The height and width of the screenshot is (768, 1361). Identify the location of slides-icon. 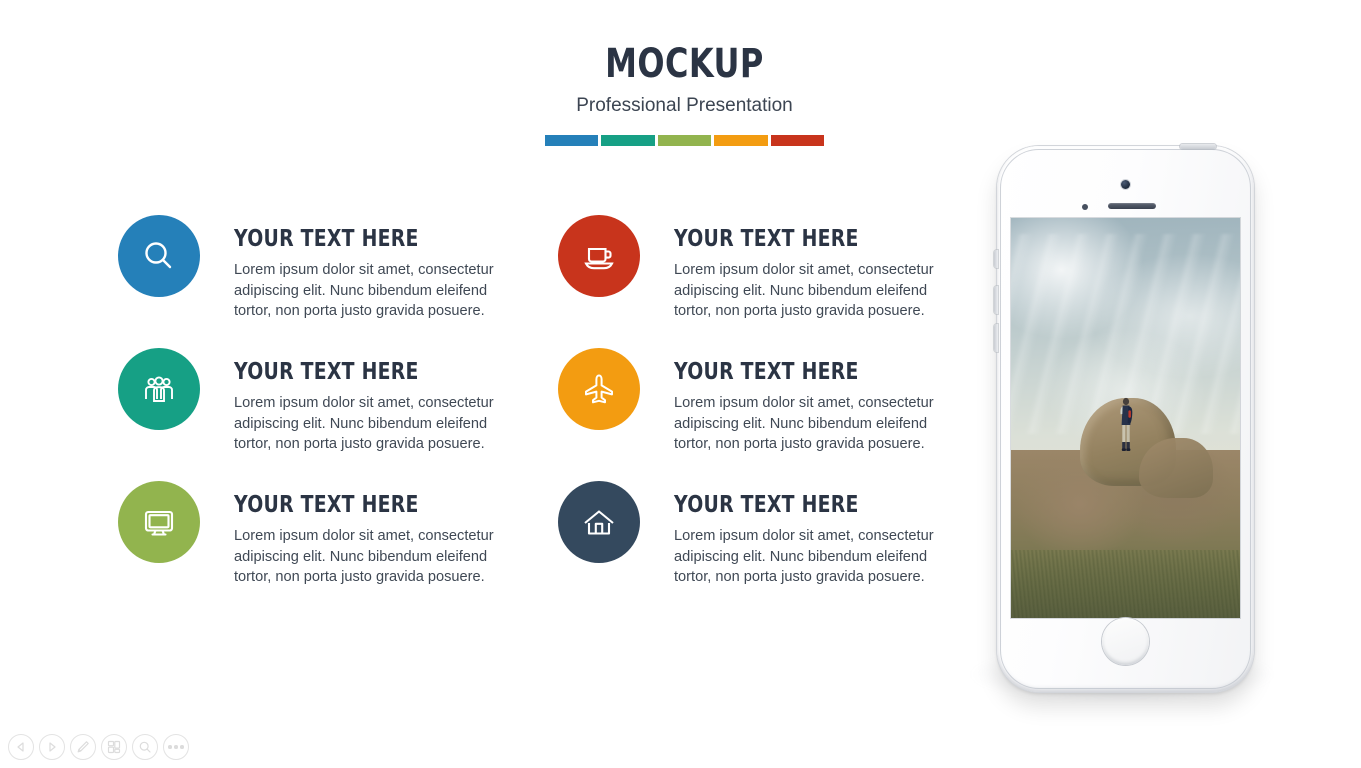
(114, 747).